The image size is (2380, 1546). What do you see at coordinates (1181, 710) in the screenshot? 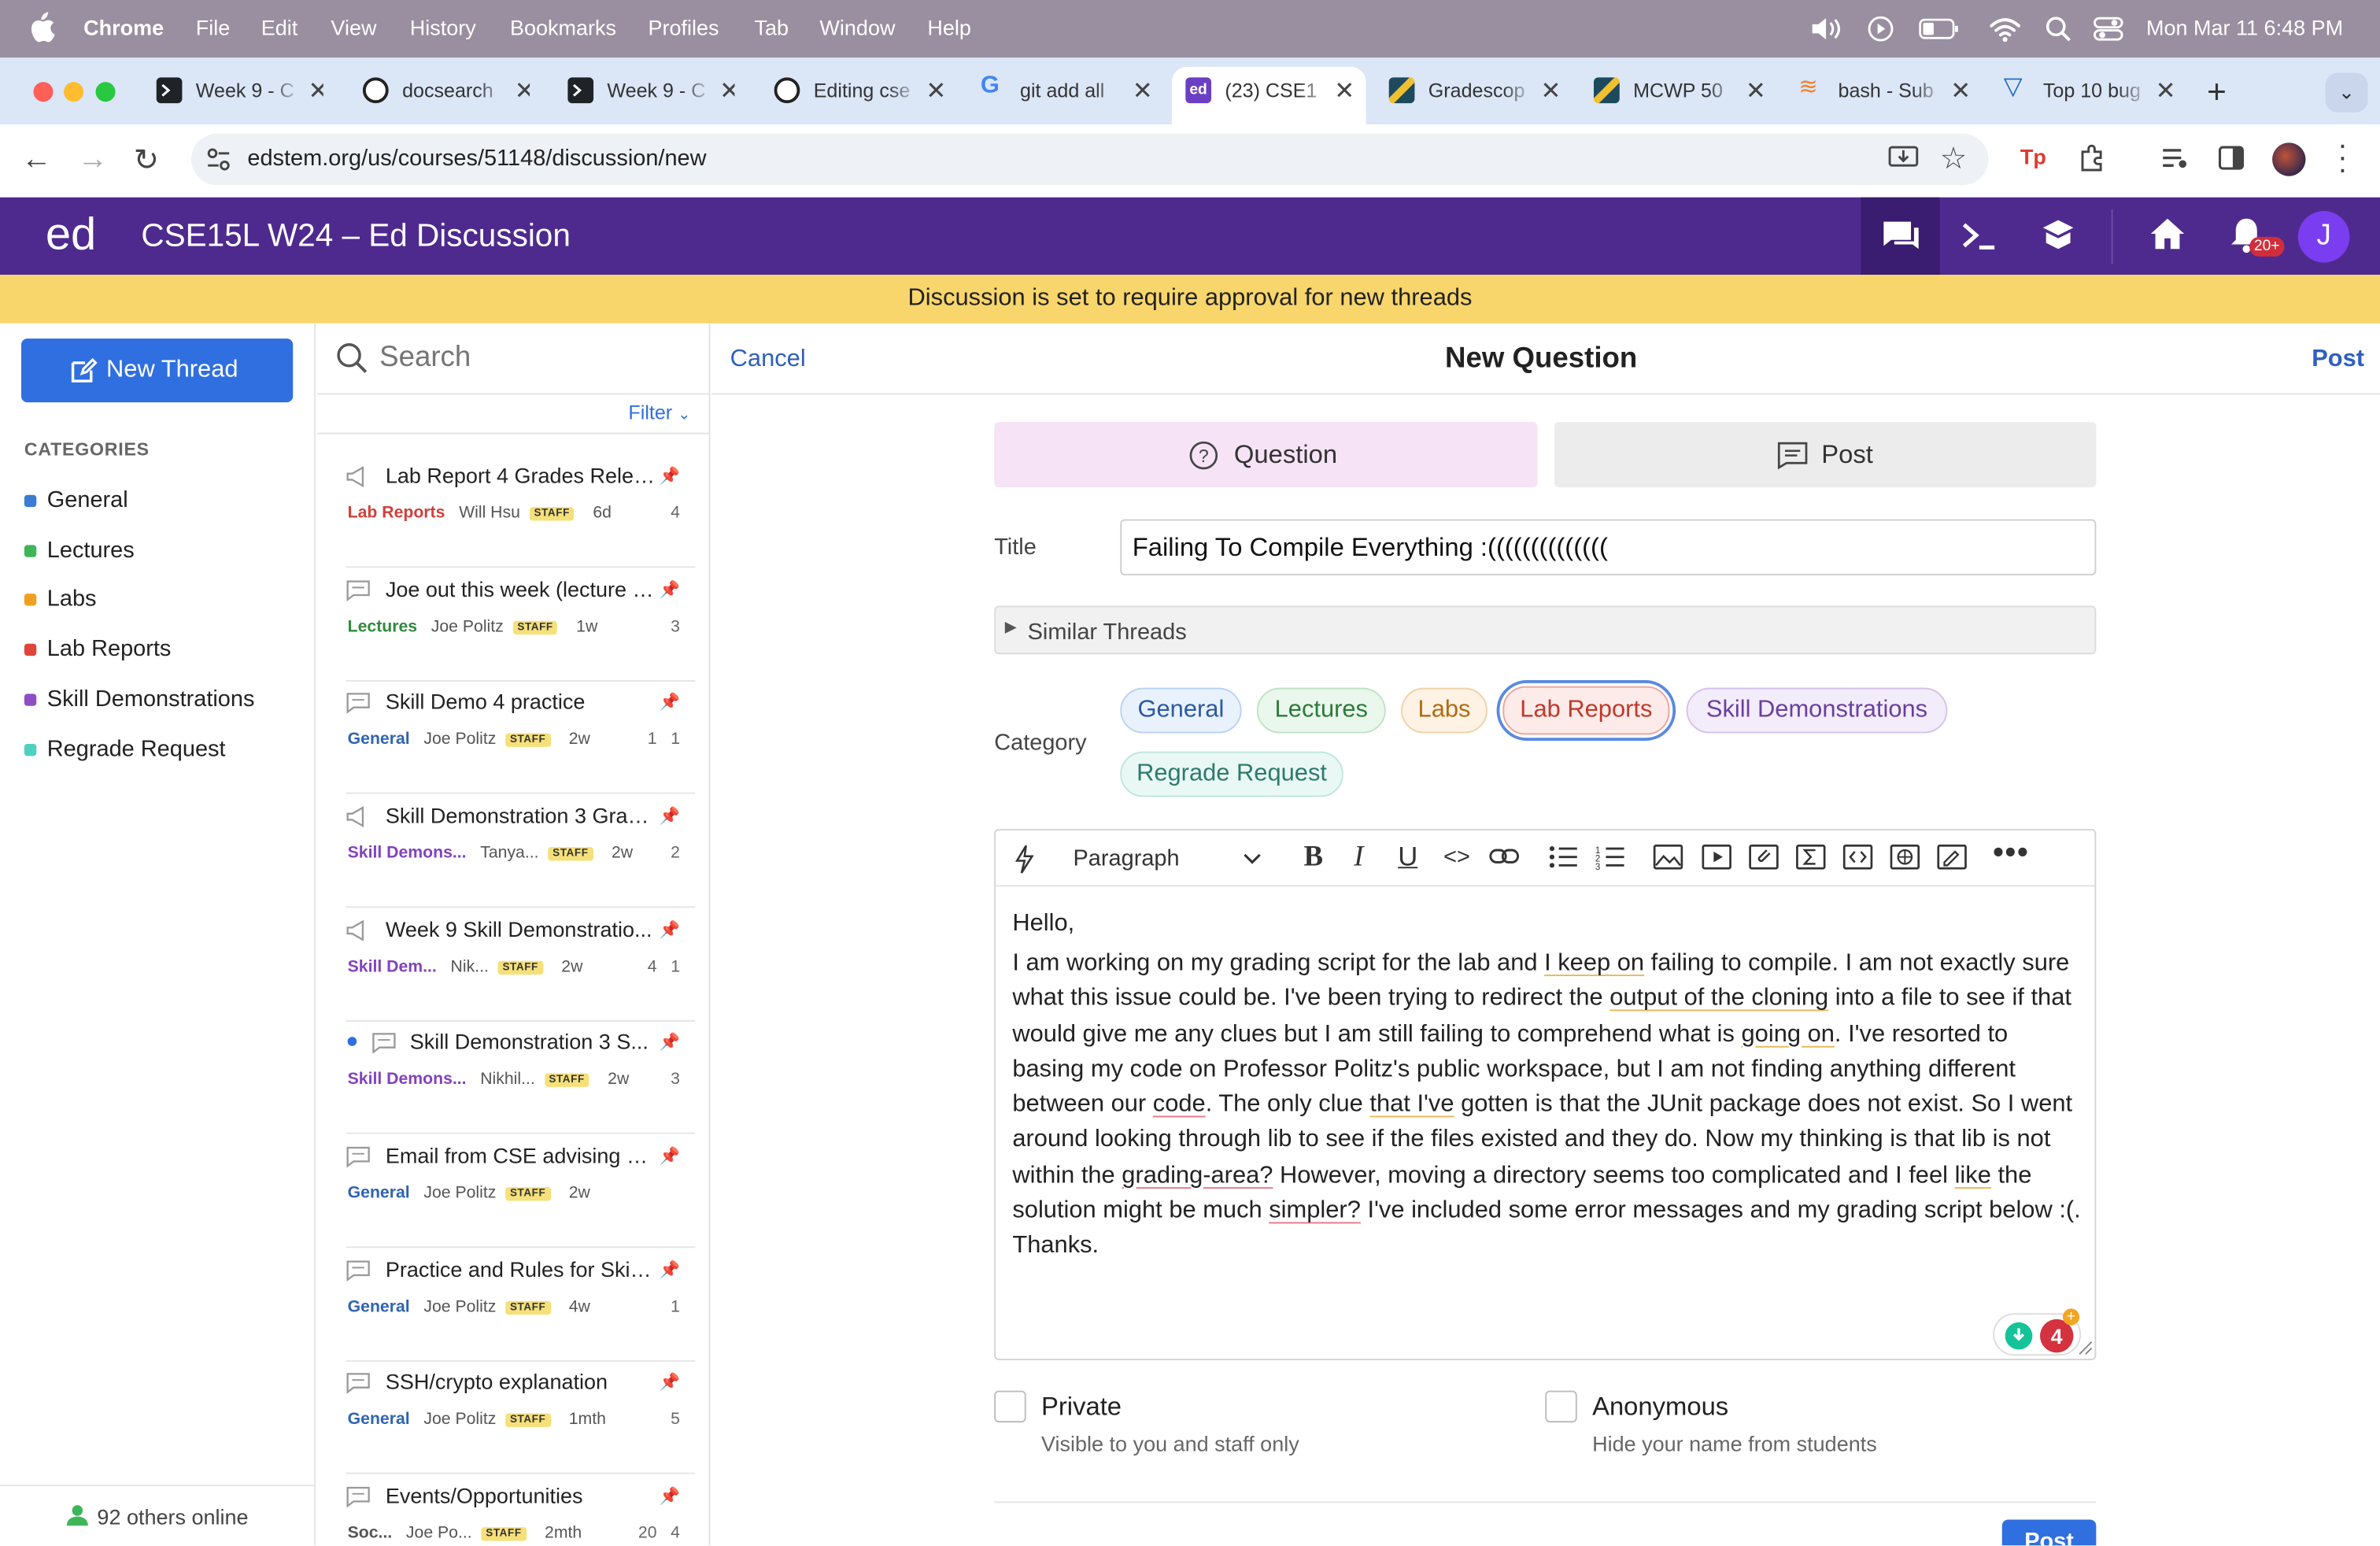
I see `category-pill-general: General` at bounding box center [1181, 710].